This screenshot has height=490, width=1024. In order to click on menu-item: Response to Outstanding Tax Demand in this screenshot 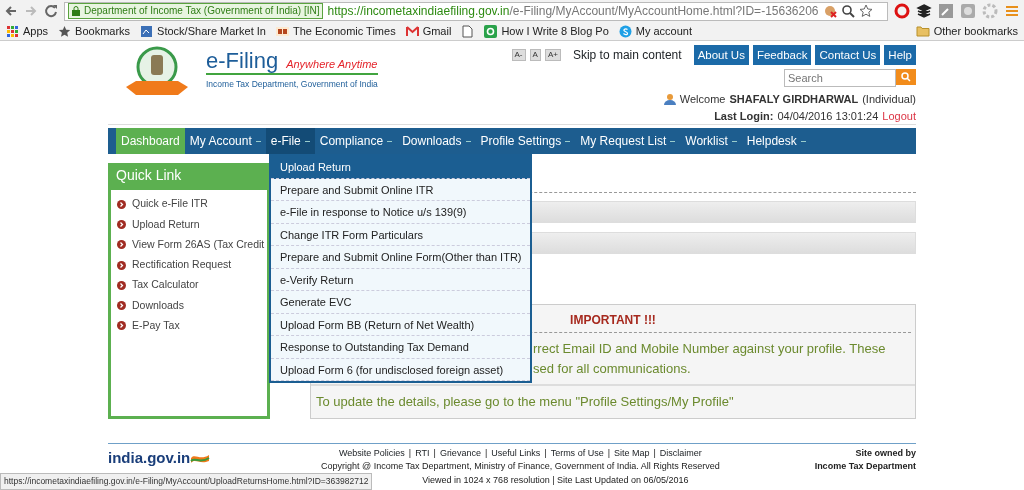, I will do `click(401, 347)`.